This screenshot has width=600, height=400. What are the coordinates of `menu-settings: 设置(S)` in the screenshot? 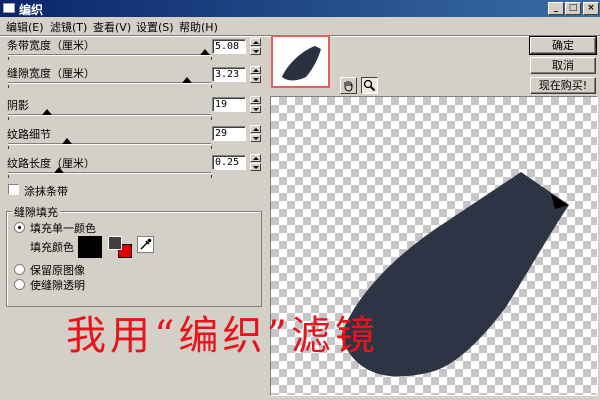 It's located at (155, 27).